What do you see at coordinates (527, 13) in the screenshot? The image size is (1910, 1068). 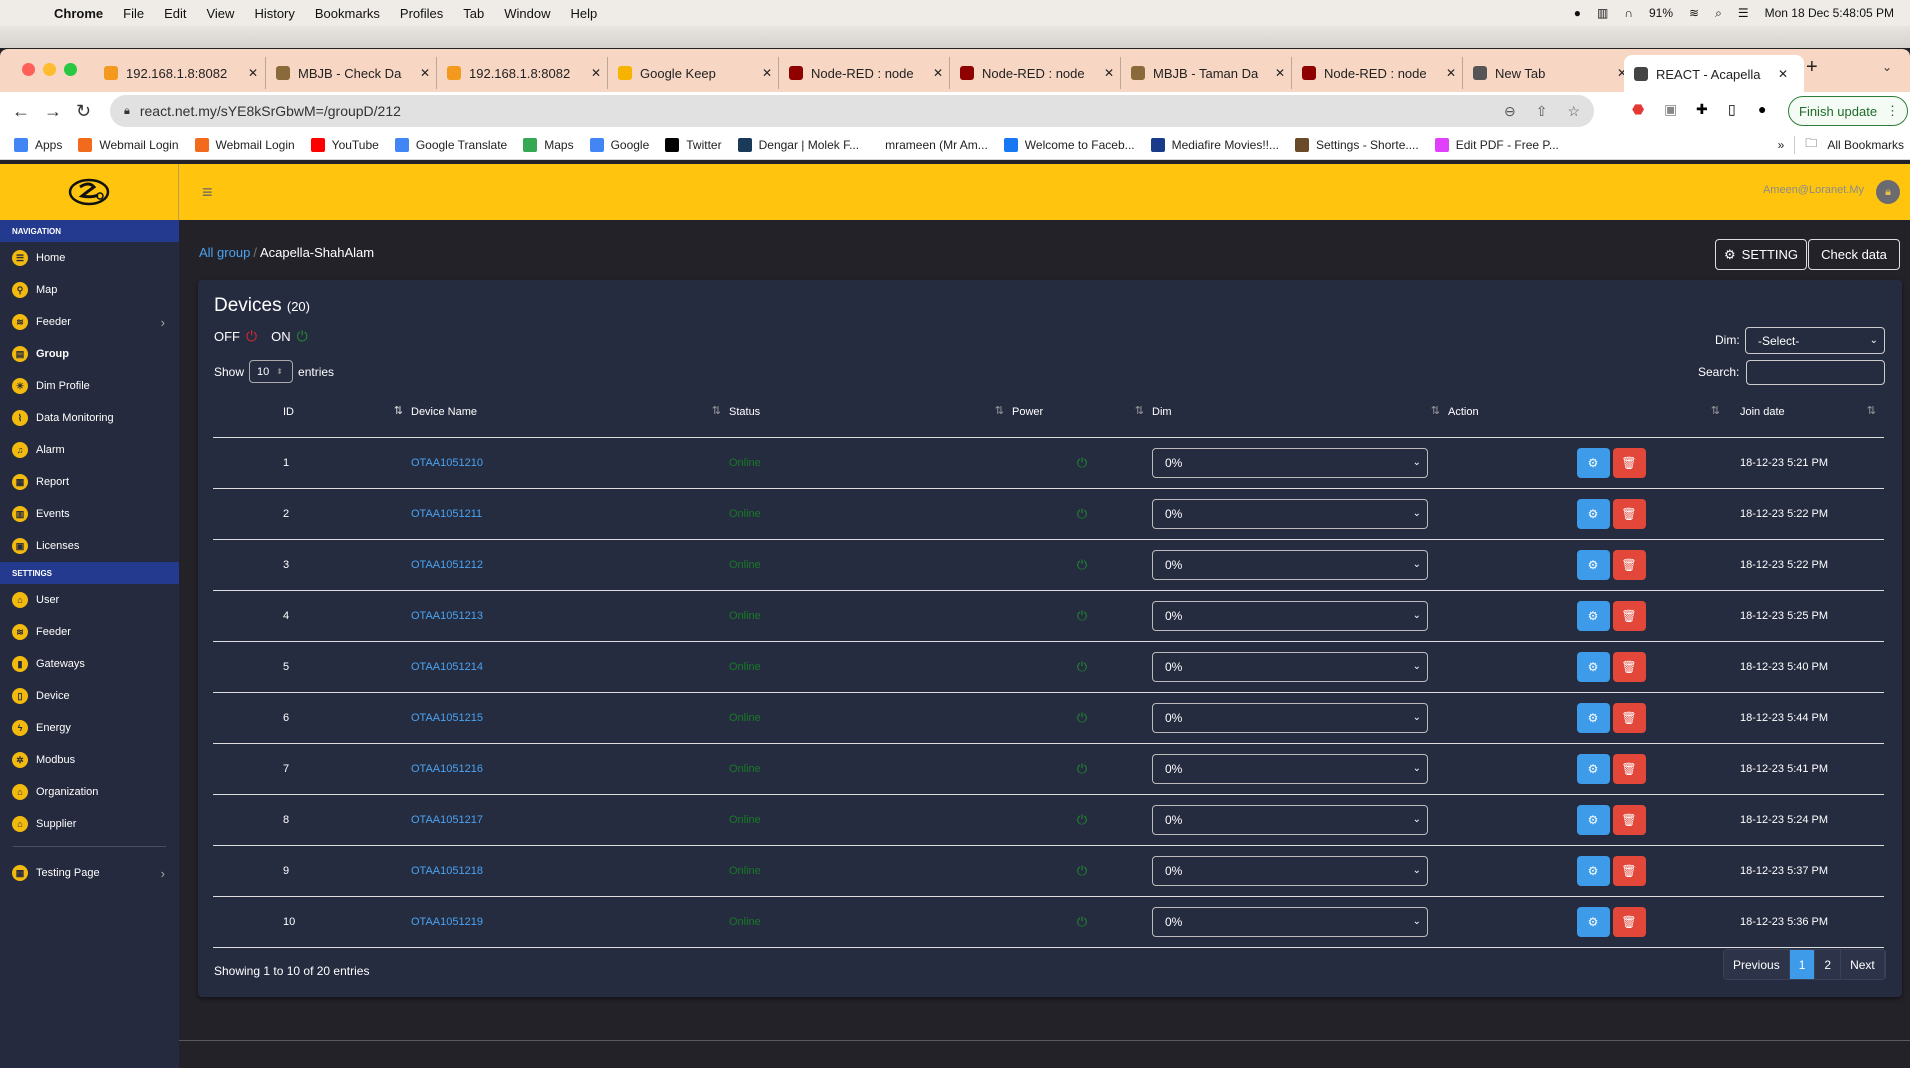 I see `menu-window: Window` at bounding box center [527, 13].